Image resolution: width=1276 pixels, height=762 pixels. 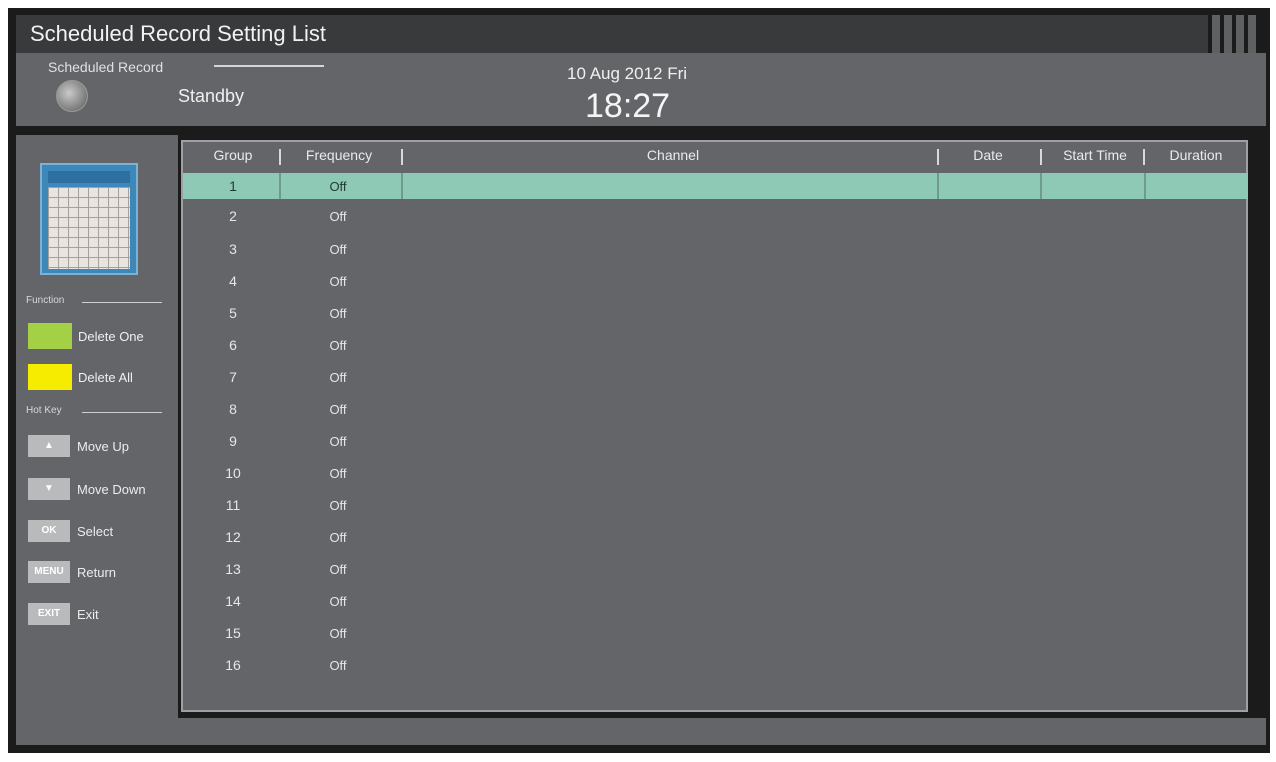 I want to click on delete-one-color-key, so click(x=50, y=336).